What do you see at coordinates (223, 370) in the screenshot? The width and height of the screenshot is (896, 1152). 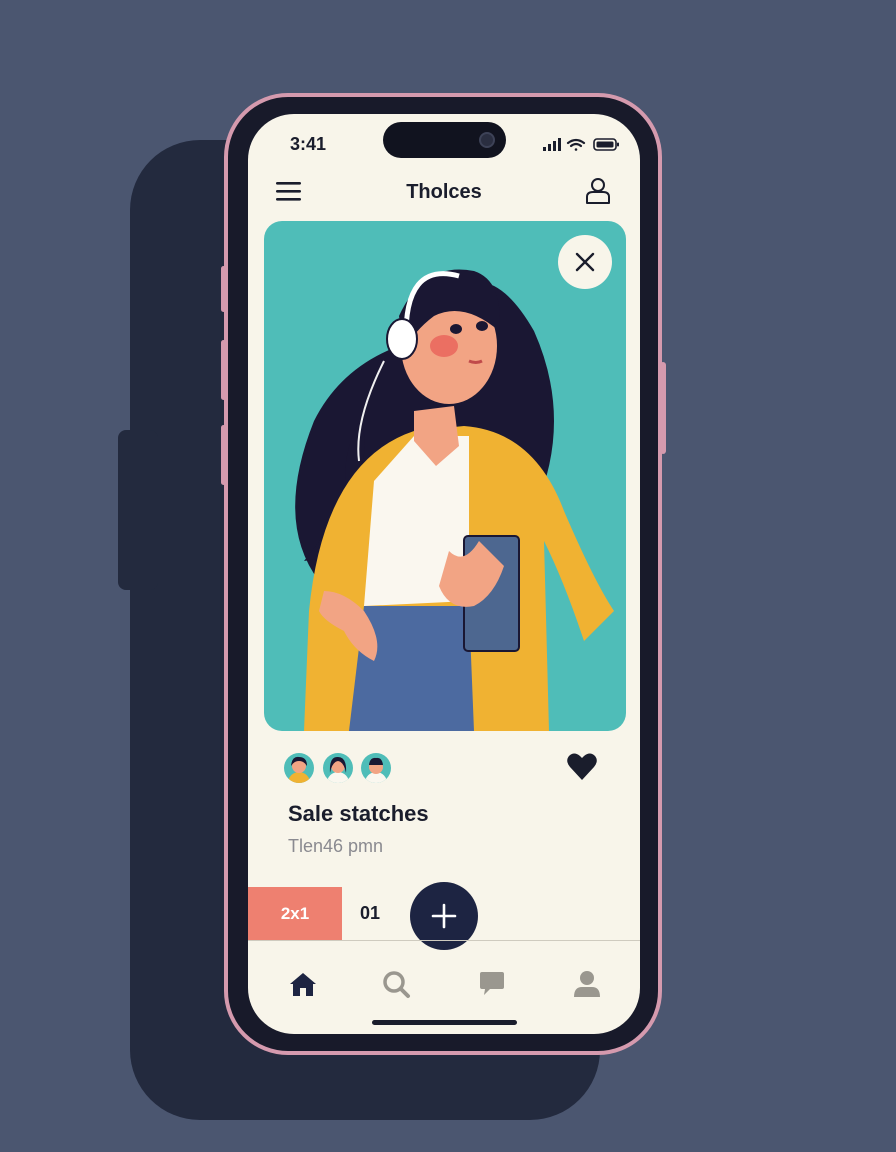 I see `volume-down-button` at bounding box center [223, 370].